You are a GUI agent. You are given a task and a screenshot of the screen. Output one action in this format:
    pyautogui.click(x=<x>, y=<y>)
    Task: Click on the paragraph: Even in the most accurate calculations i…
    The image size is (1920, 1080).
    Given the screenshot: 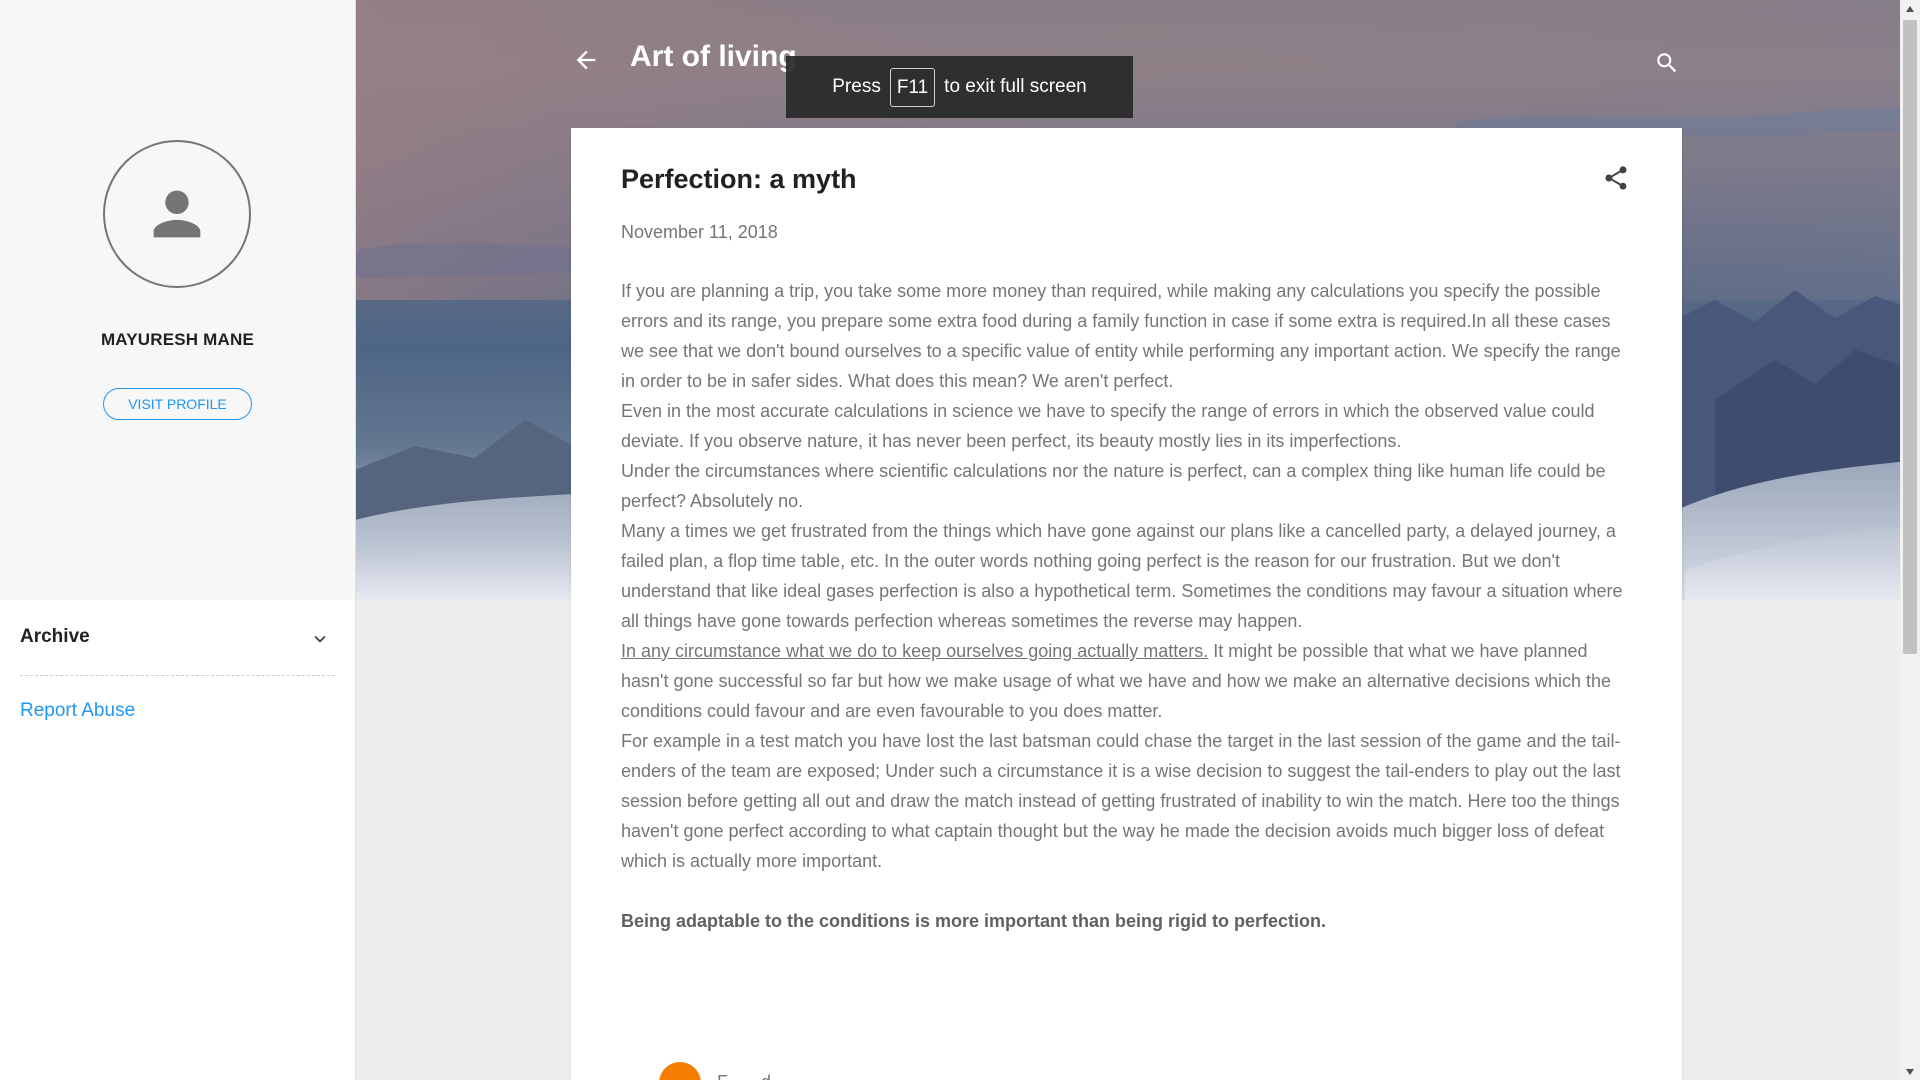 What is the action you would take?
    pyautogui.click(x=1108, y=426)
    